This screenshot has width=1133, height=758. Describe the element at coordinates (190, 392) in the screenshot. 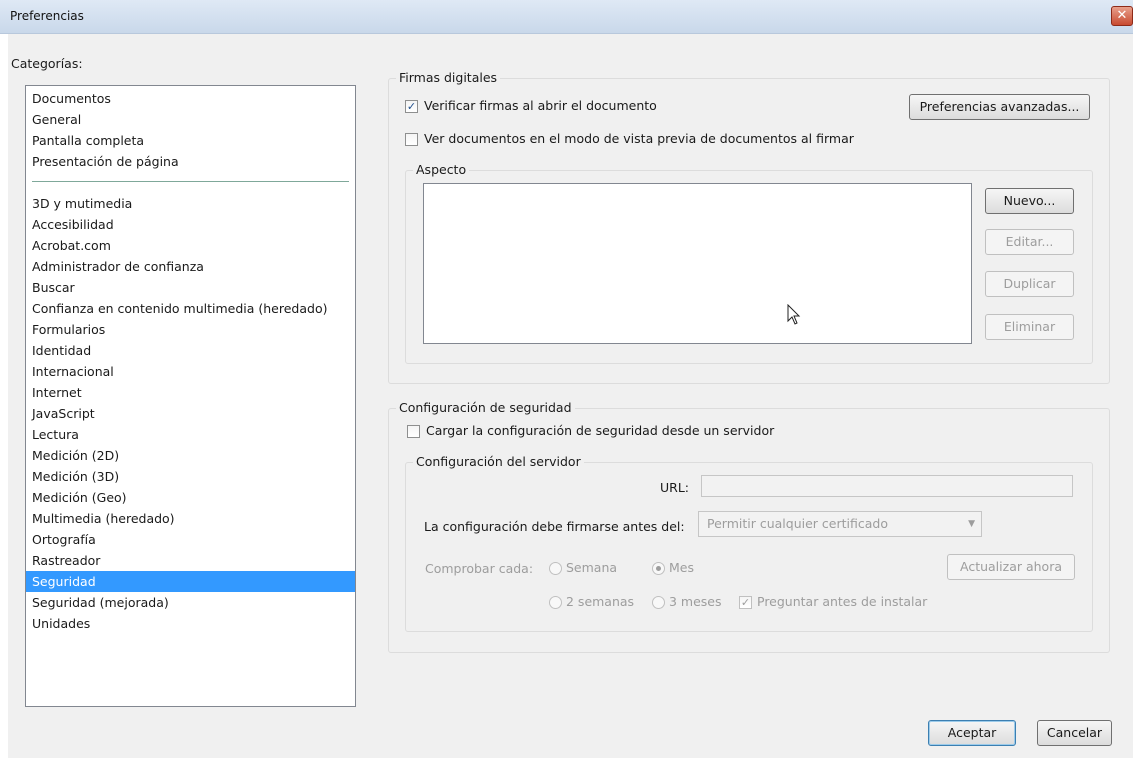

I see `category-item-internet: Internet` at that location.